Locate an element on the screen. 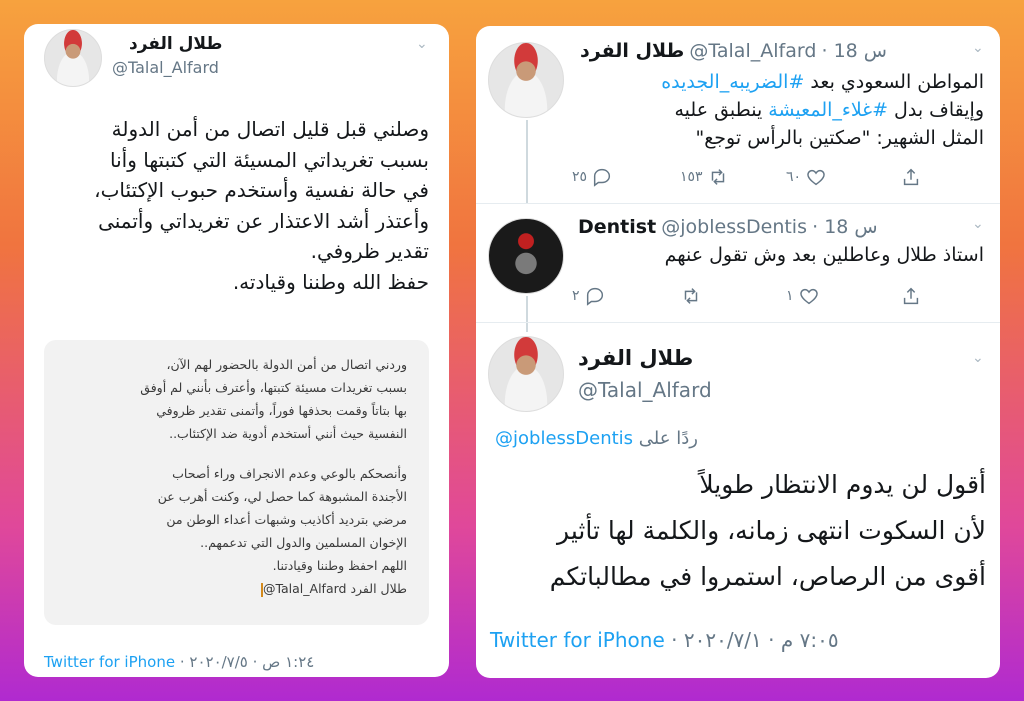  image-text-line: الإخوان المسلمين والدول التي تدعمهم.. is located at coordinates (303, 542).